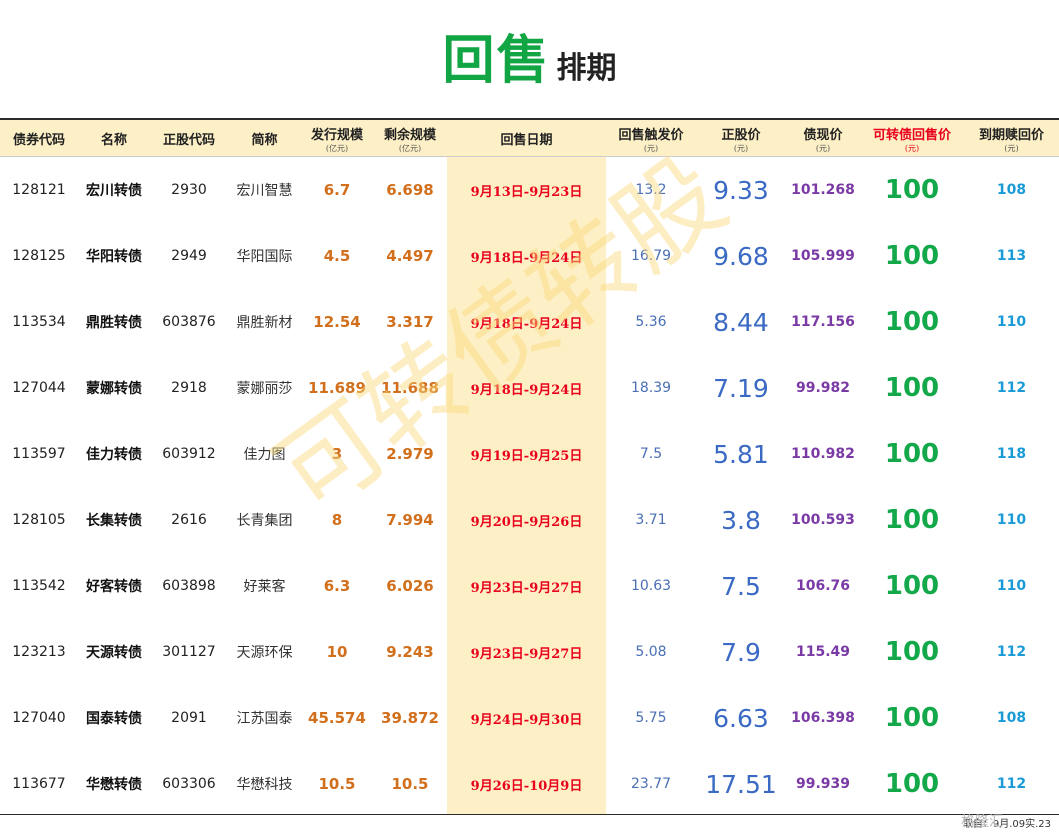 The image size is (1059, 833). Describe the element at coordinates (39, 718) in the screenshot. I see `cell-bond-code: 127040` at that location.